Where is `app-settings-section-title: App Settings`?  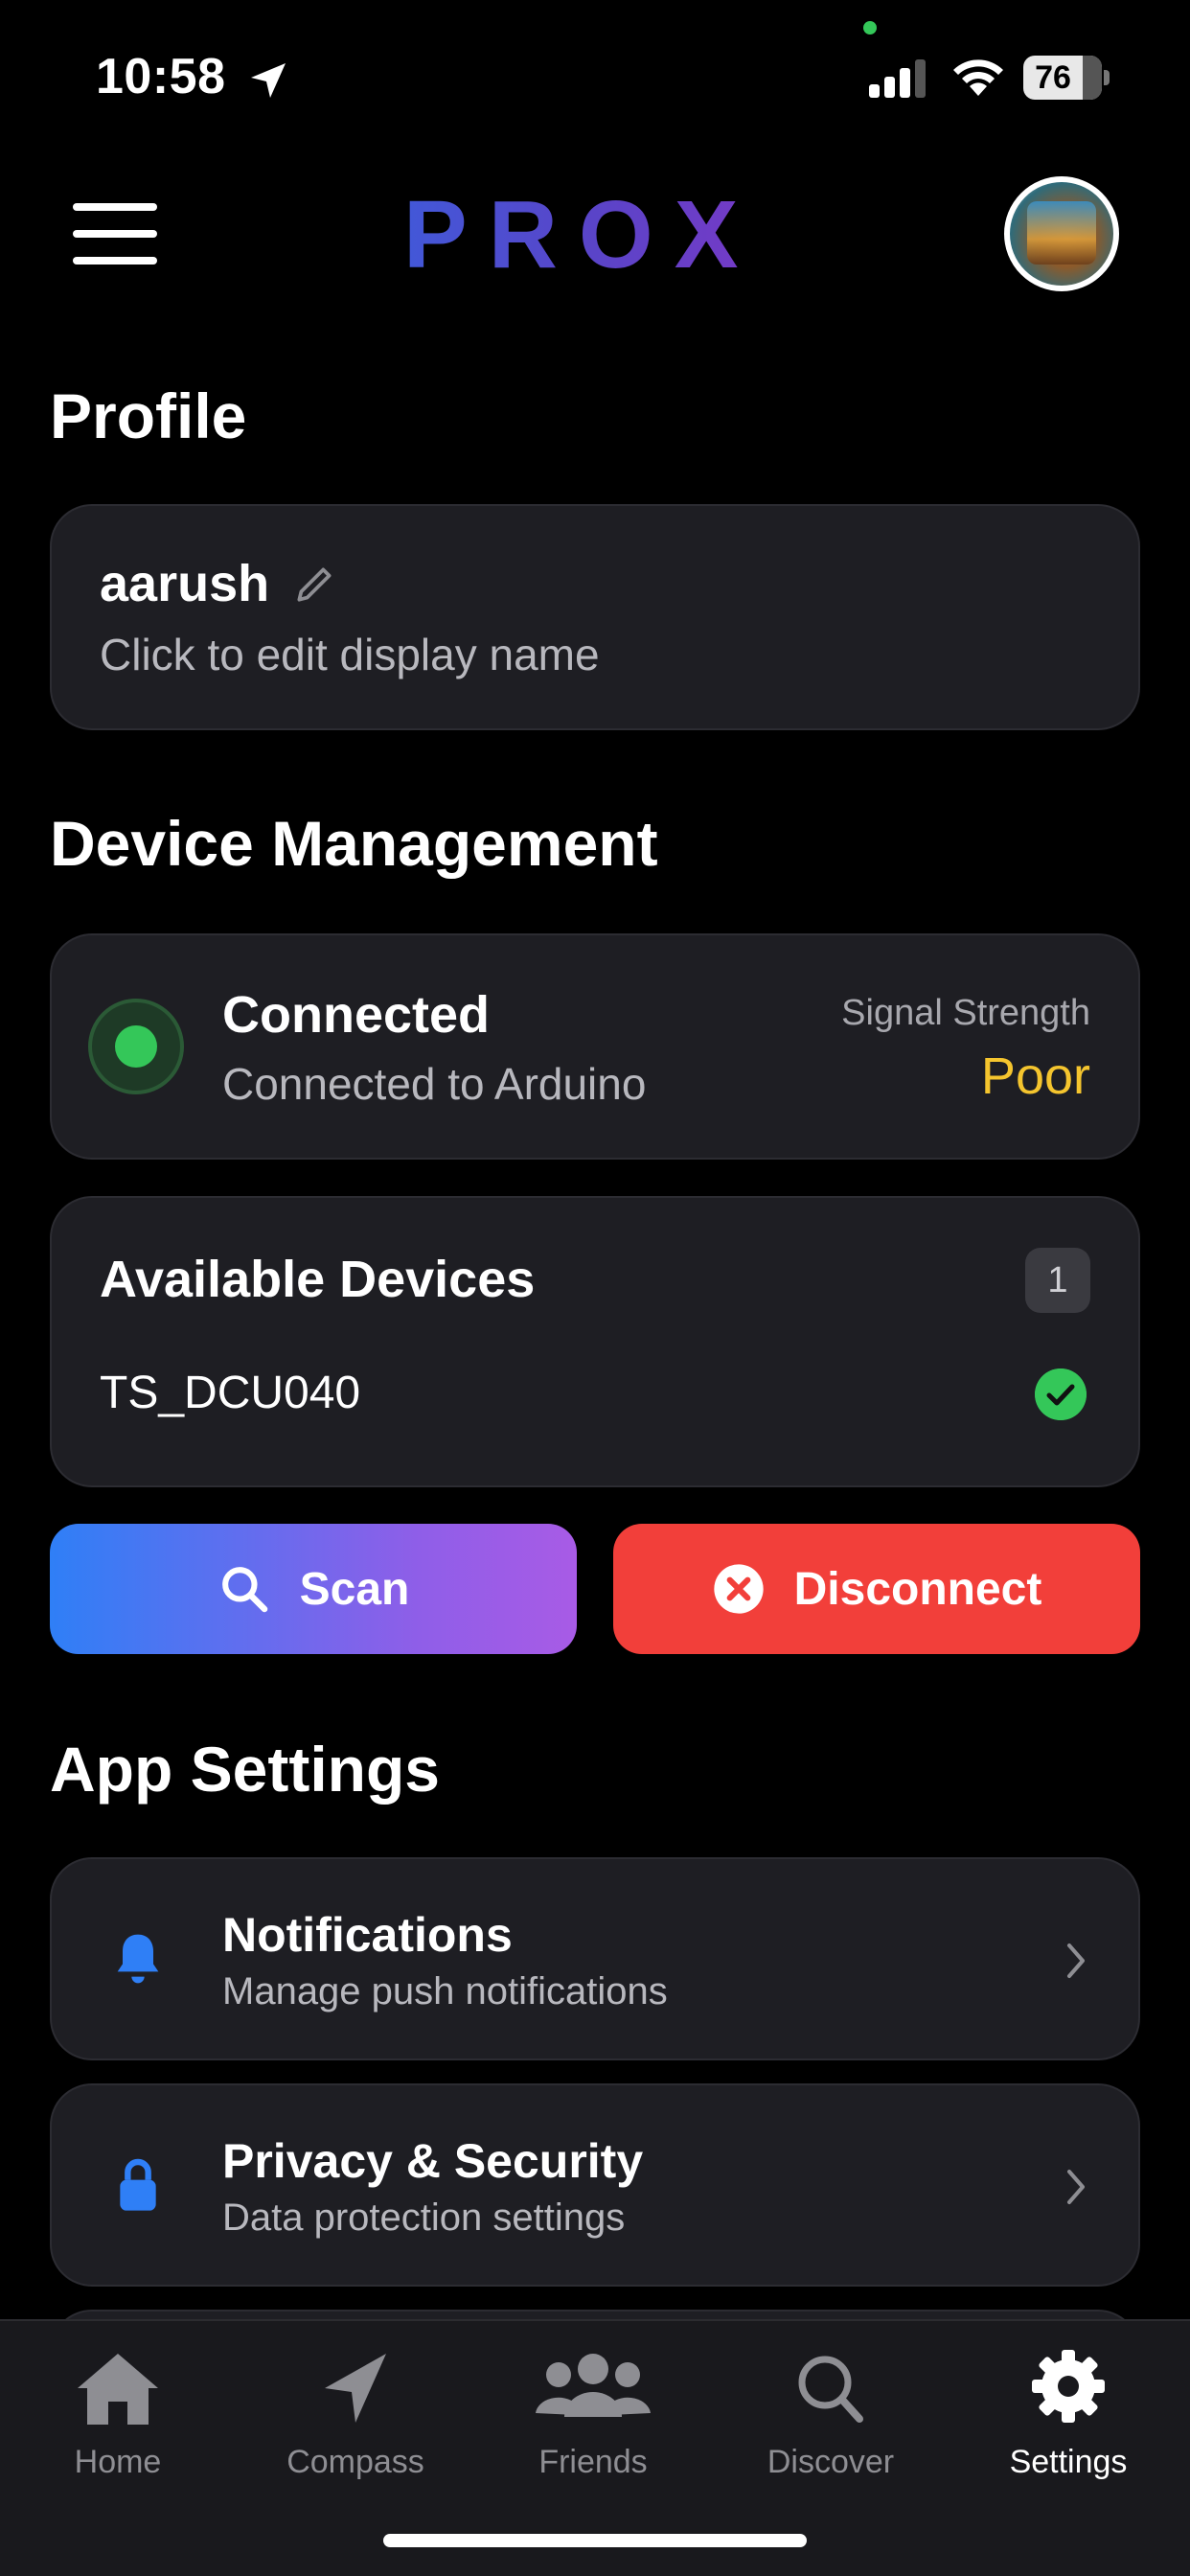
app-settings-section-title: App Settings is located at coordinates (245, 1769).